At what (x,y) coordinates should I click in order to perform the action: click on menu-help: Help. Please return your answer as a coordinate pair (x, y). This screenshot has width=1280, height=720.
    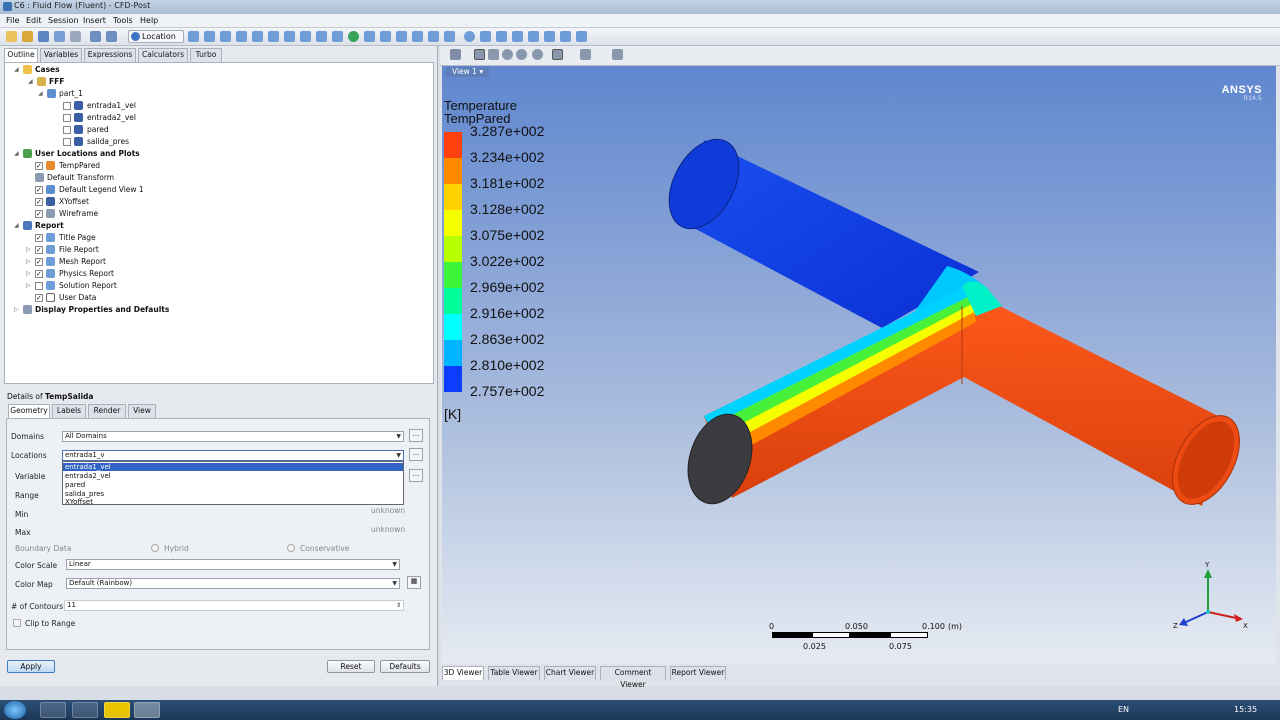
    Looking at the image, I should click on (149, 20).